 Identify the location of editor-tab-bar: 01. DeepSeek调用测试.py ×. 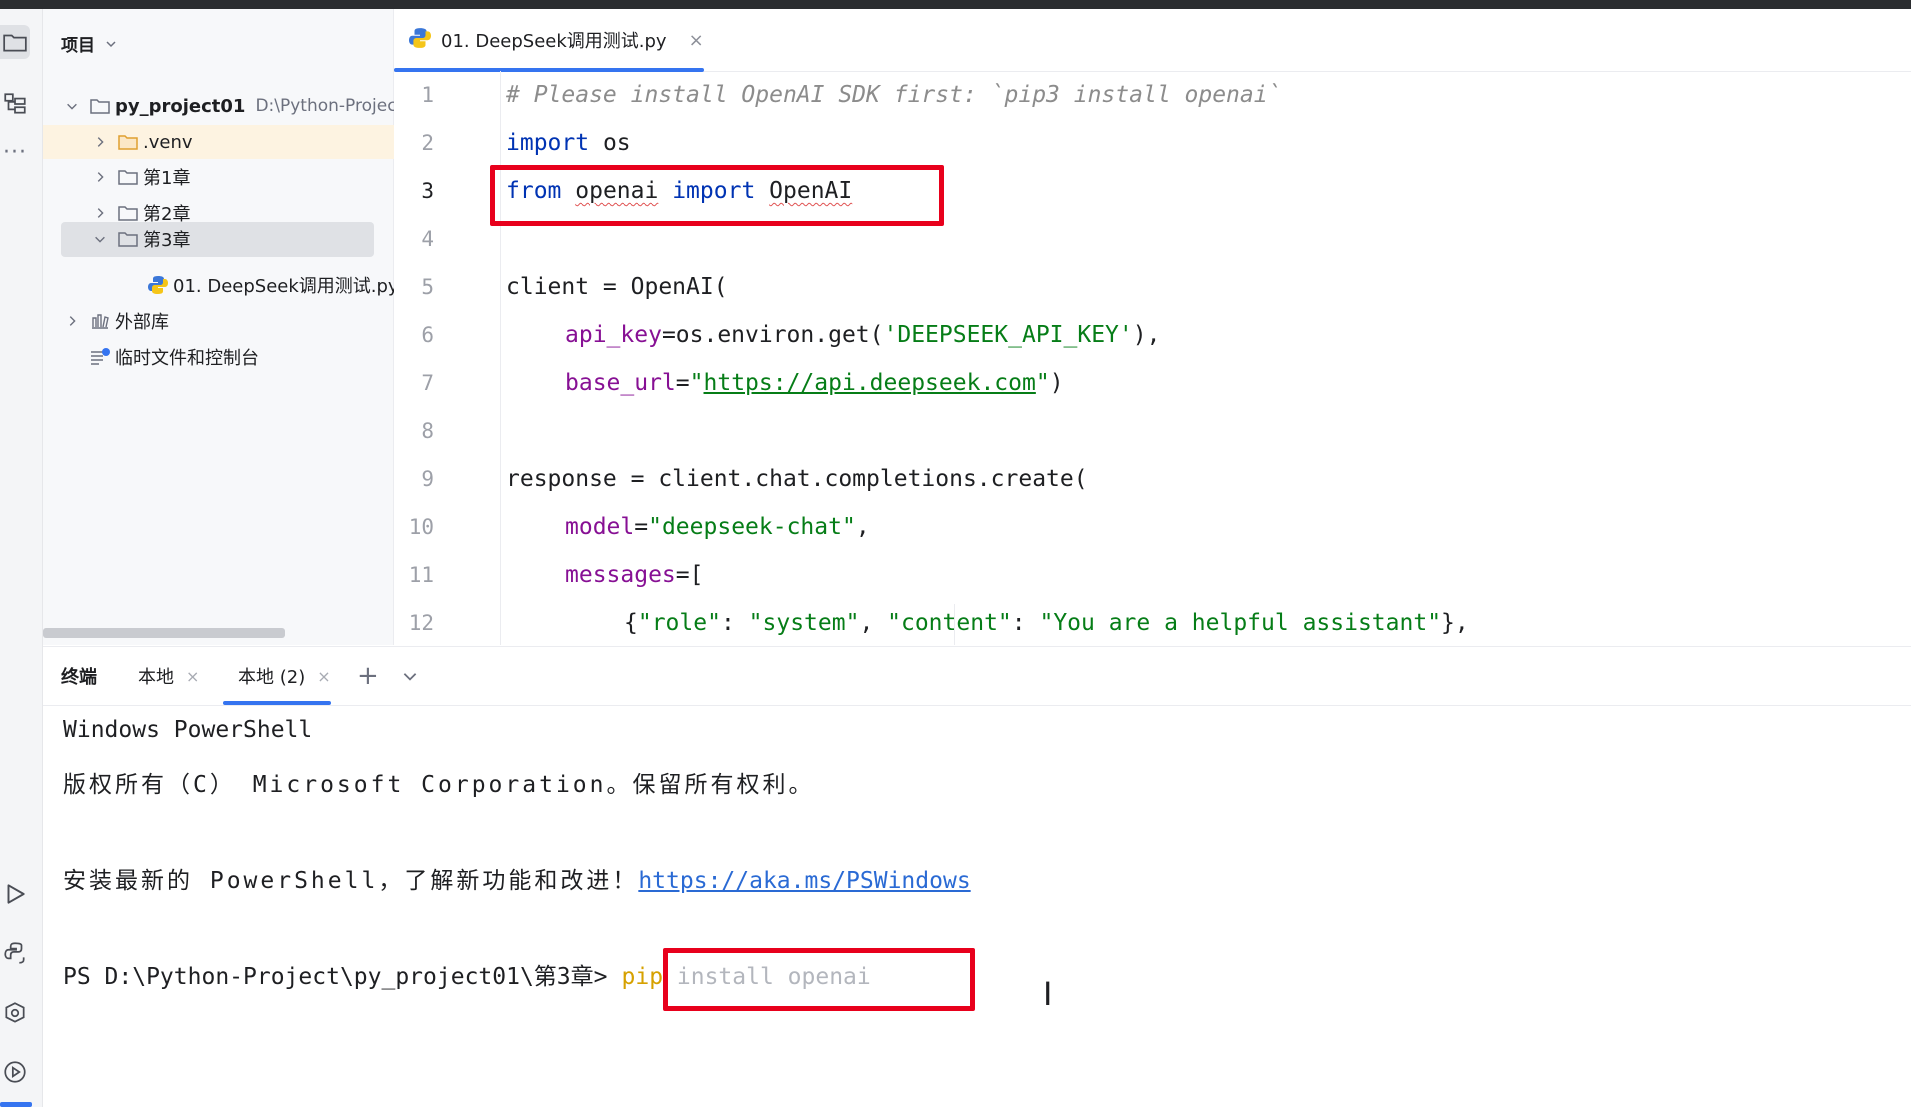
(1152, 40).